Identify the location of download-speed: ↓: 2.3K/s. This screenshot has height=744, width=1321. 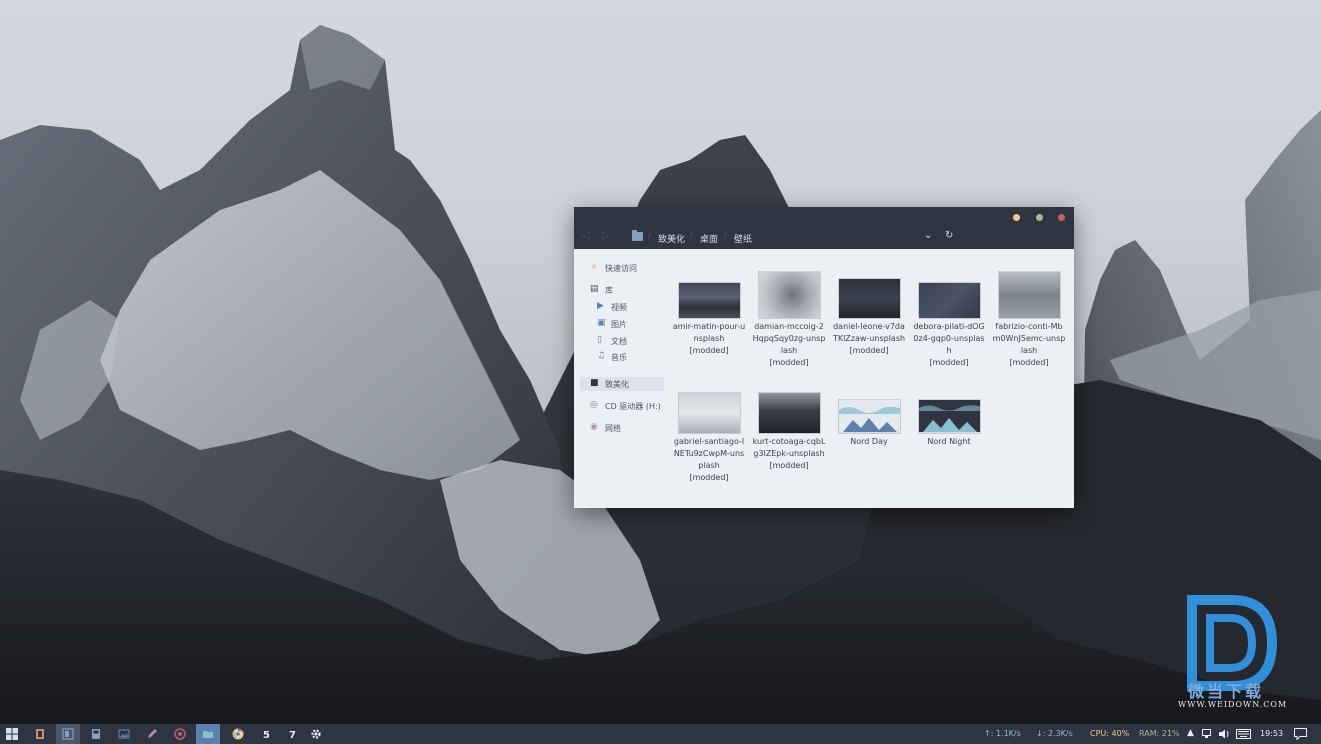
(1054, 733).